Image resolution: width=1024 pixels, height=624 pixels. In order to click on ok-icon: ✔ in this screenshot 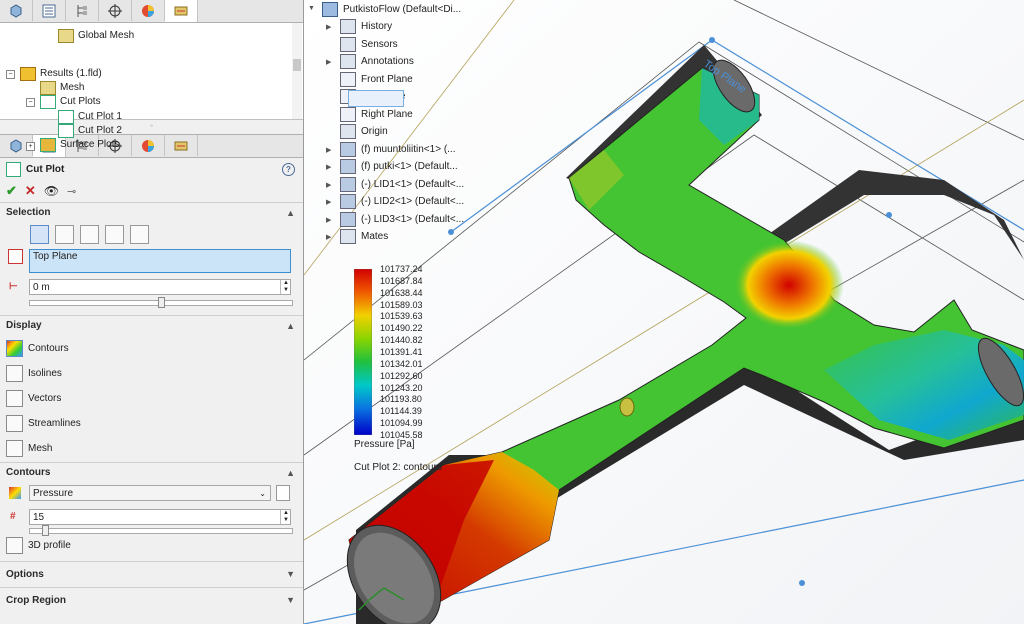, I will do `click(11, 191)`.